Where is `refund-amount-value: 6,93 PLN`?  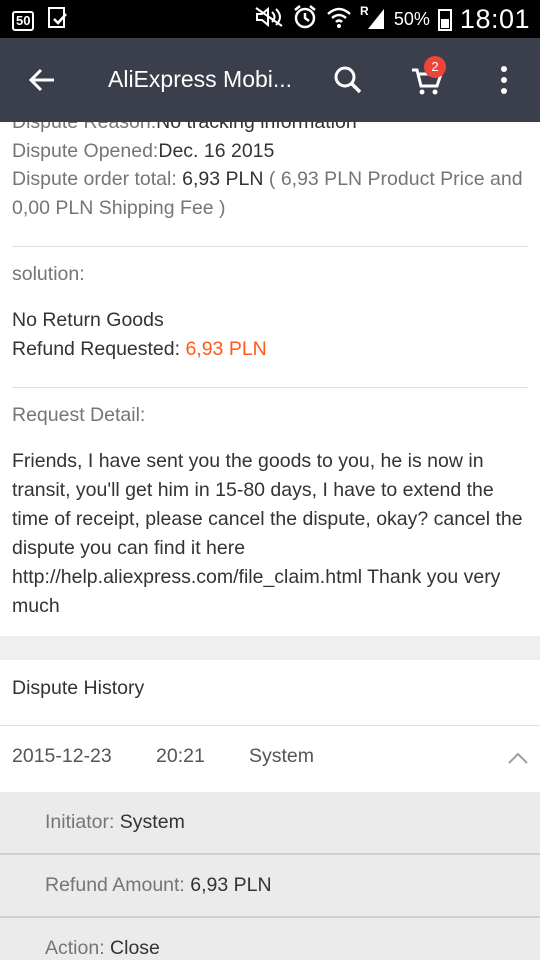
refund-amount-value: 6,93 PLN is located at coordinates (231, 885).